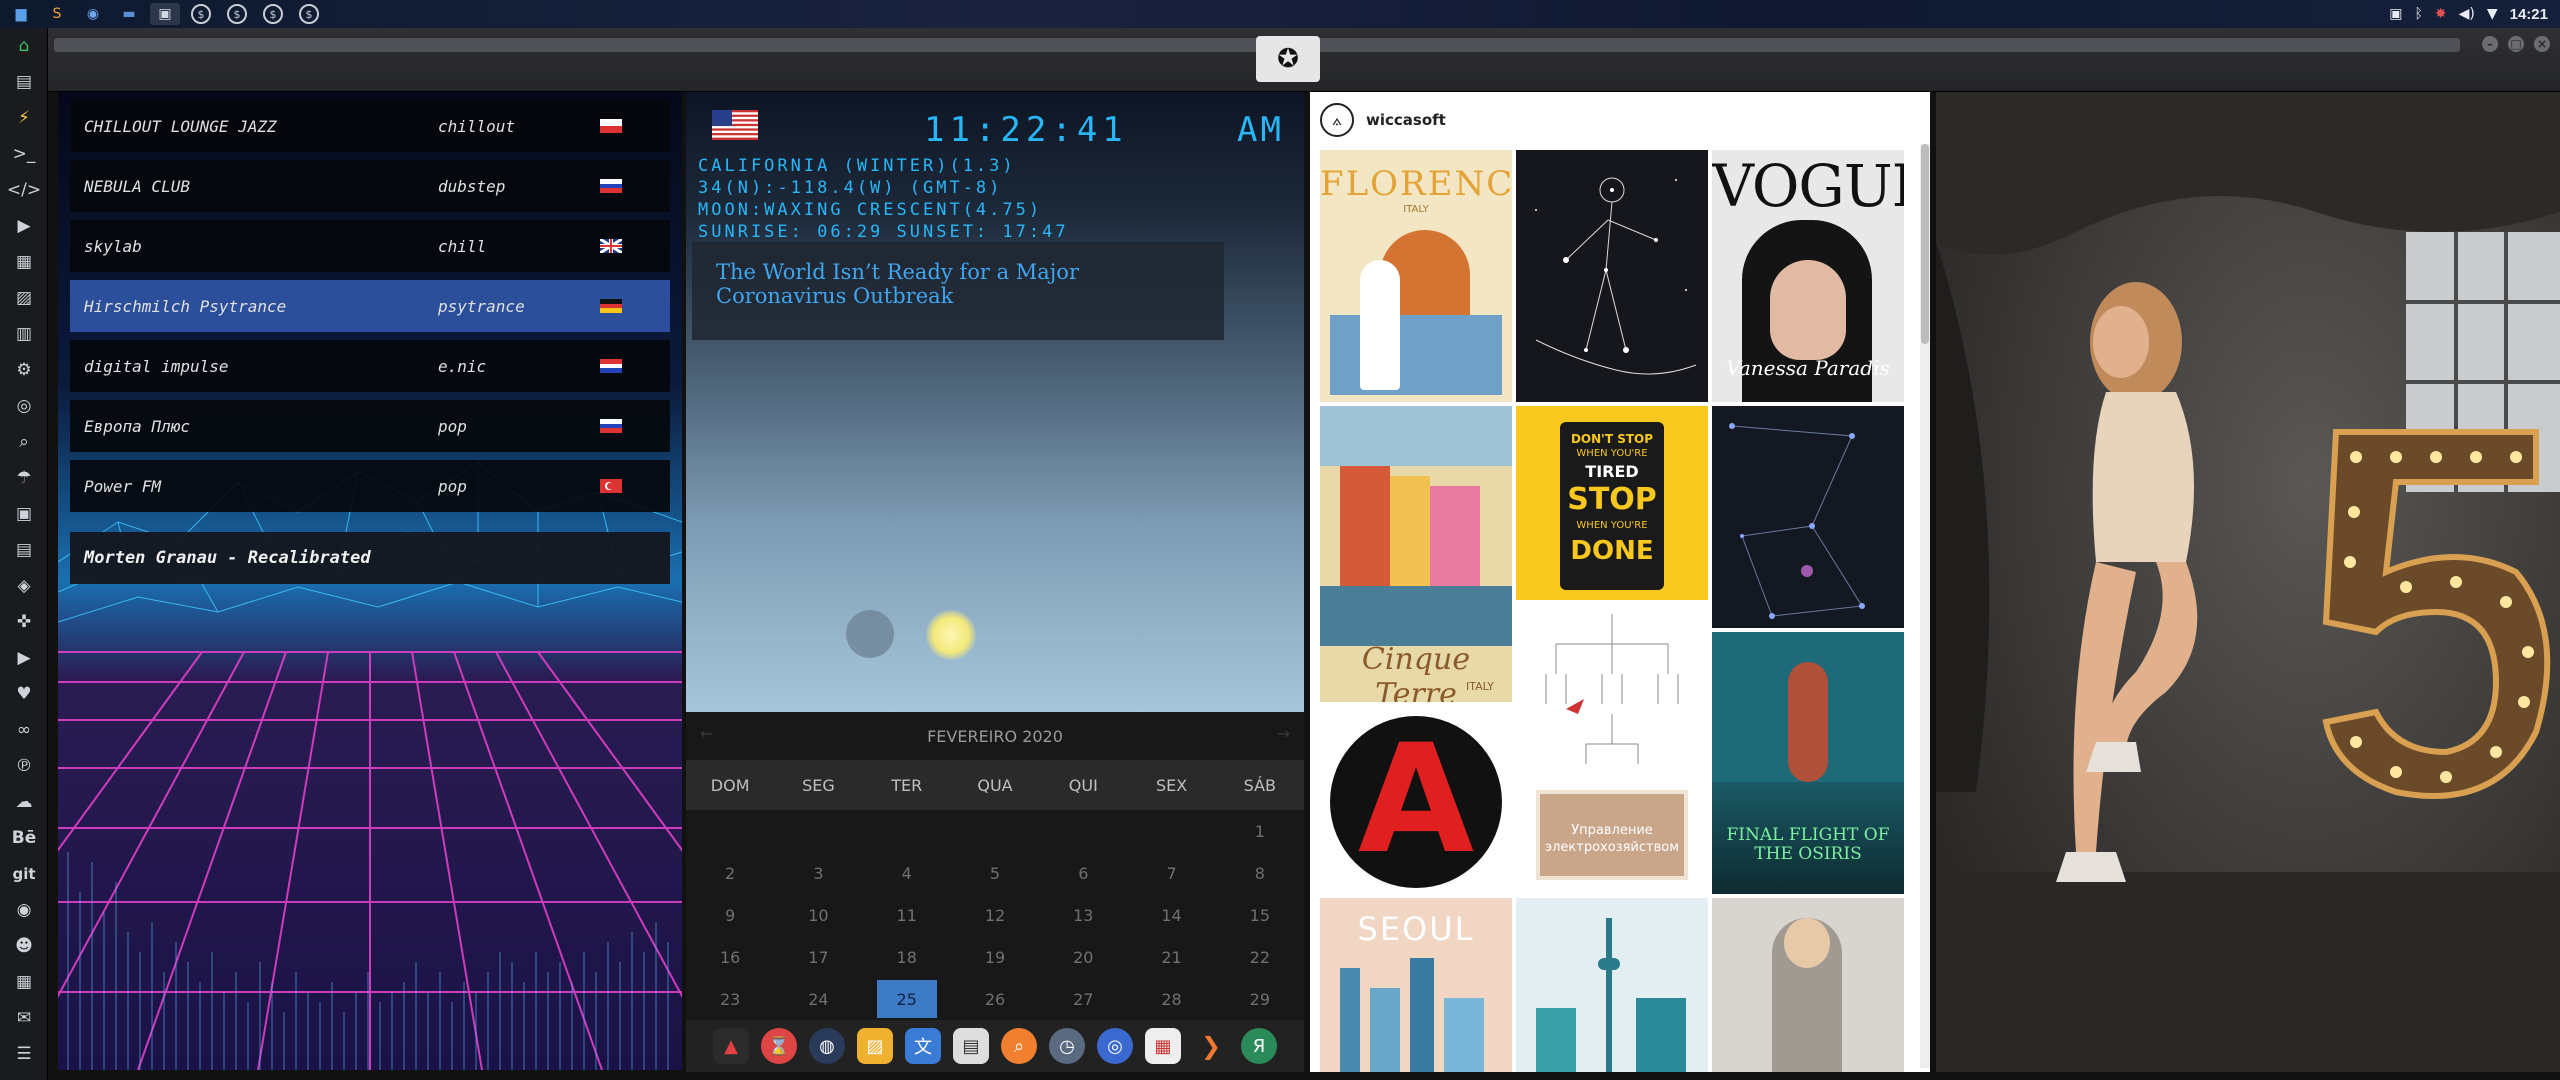  Describe the element at coordinates (24, 694) in the screenshot. I see `heart-icon: ♥` at that location.